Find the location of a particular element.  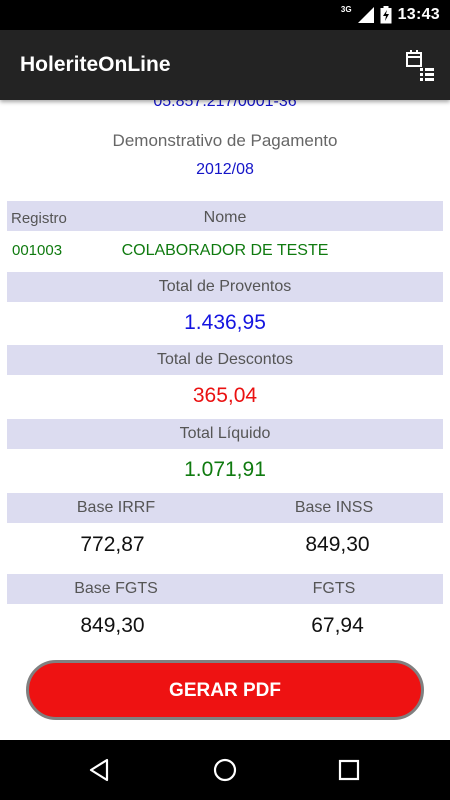

base-irrf-value: 772,87 is located at coordinates (112, 544).